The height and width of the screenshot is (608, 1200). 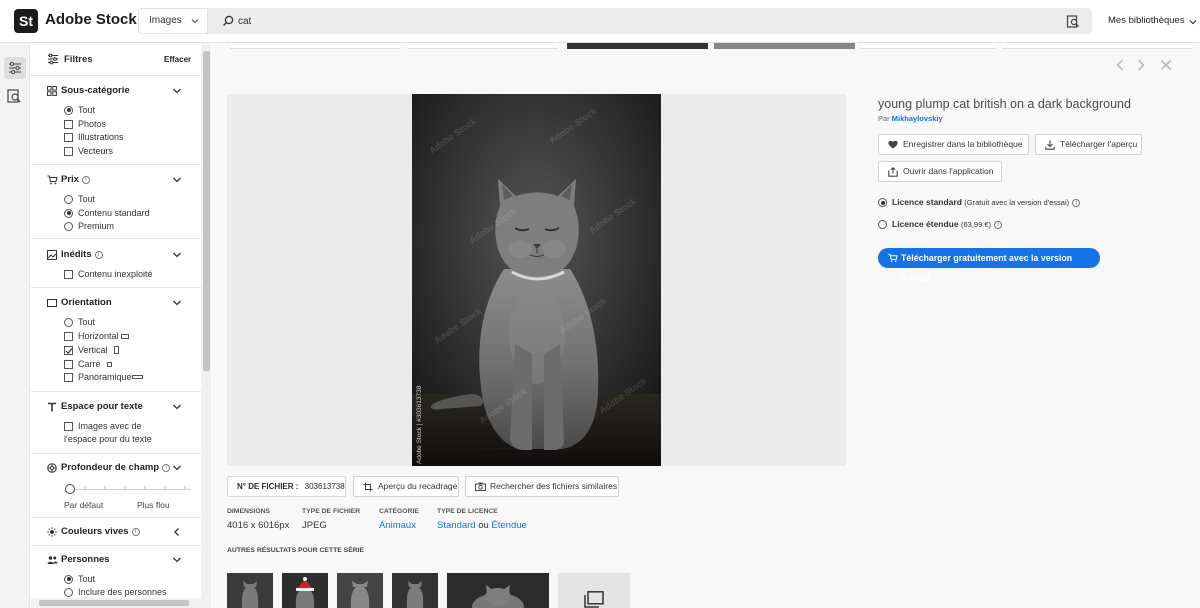 I want to click on license-extended-option: Licence étendue (63,99 €) i, so click(x=978, y=225).